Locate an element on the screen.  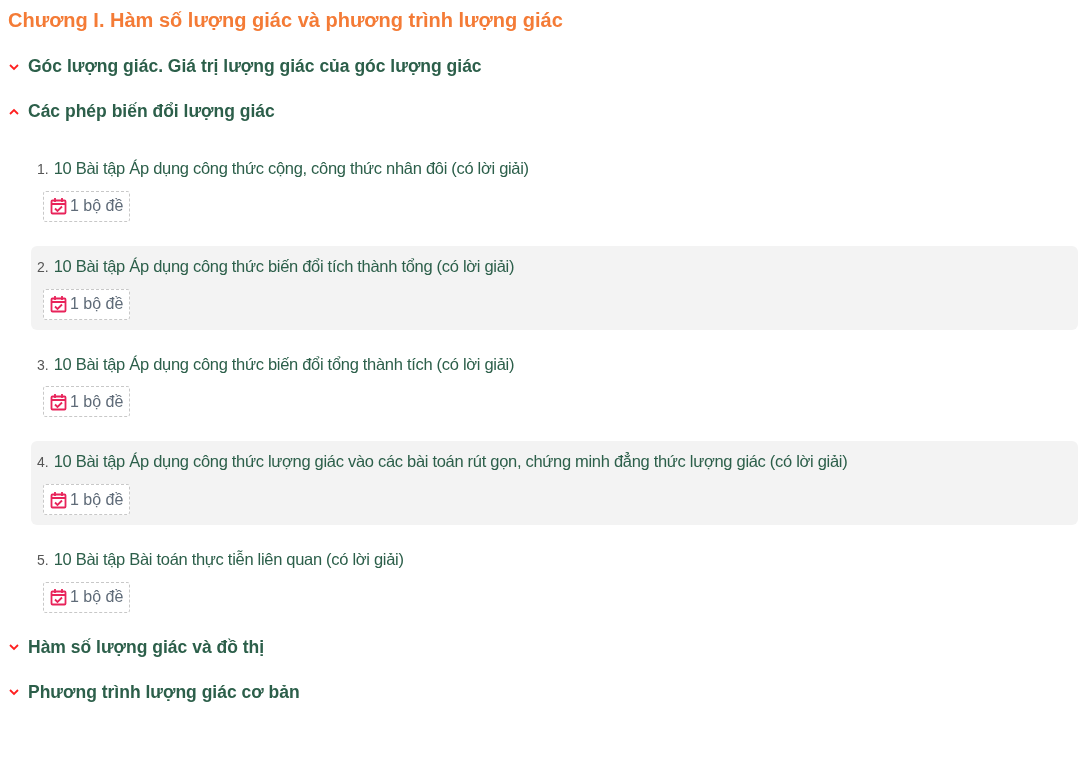
exercise-link: 10 Bài tập Áp dụng công thức cộng, công thức nhân đôi (có lời giải) is located at coordinates (291, 168).